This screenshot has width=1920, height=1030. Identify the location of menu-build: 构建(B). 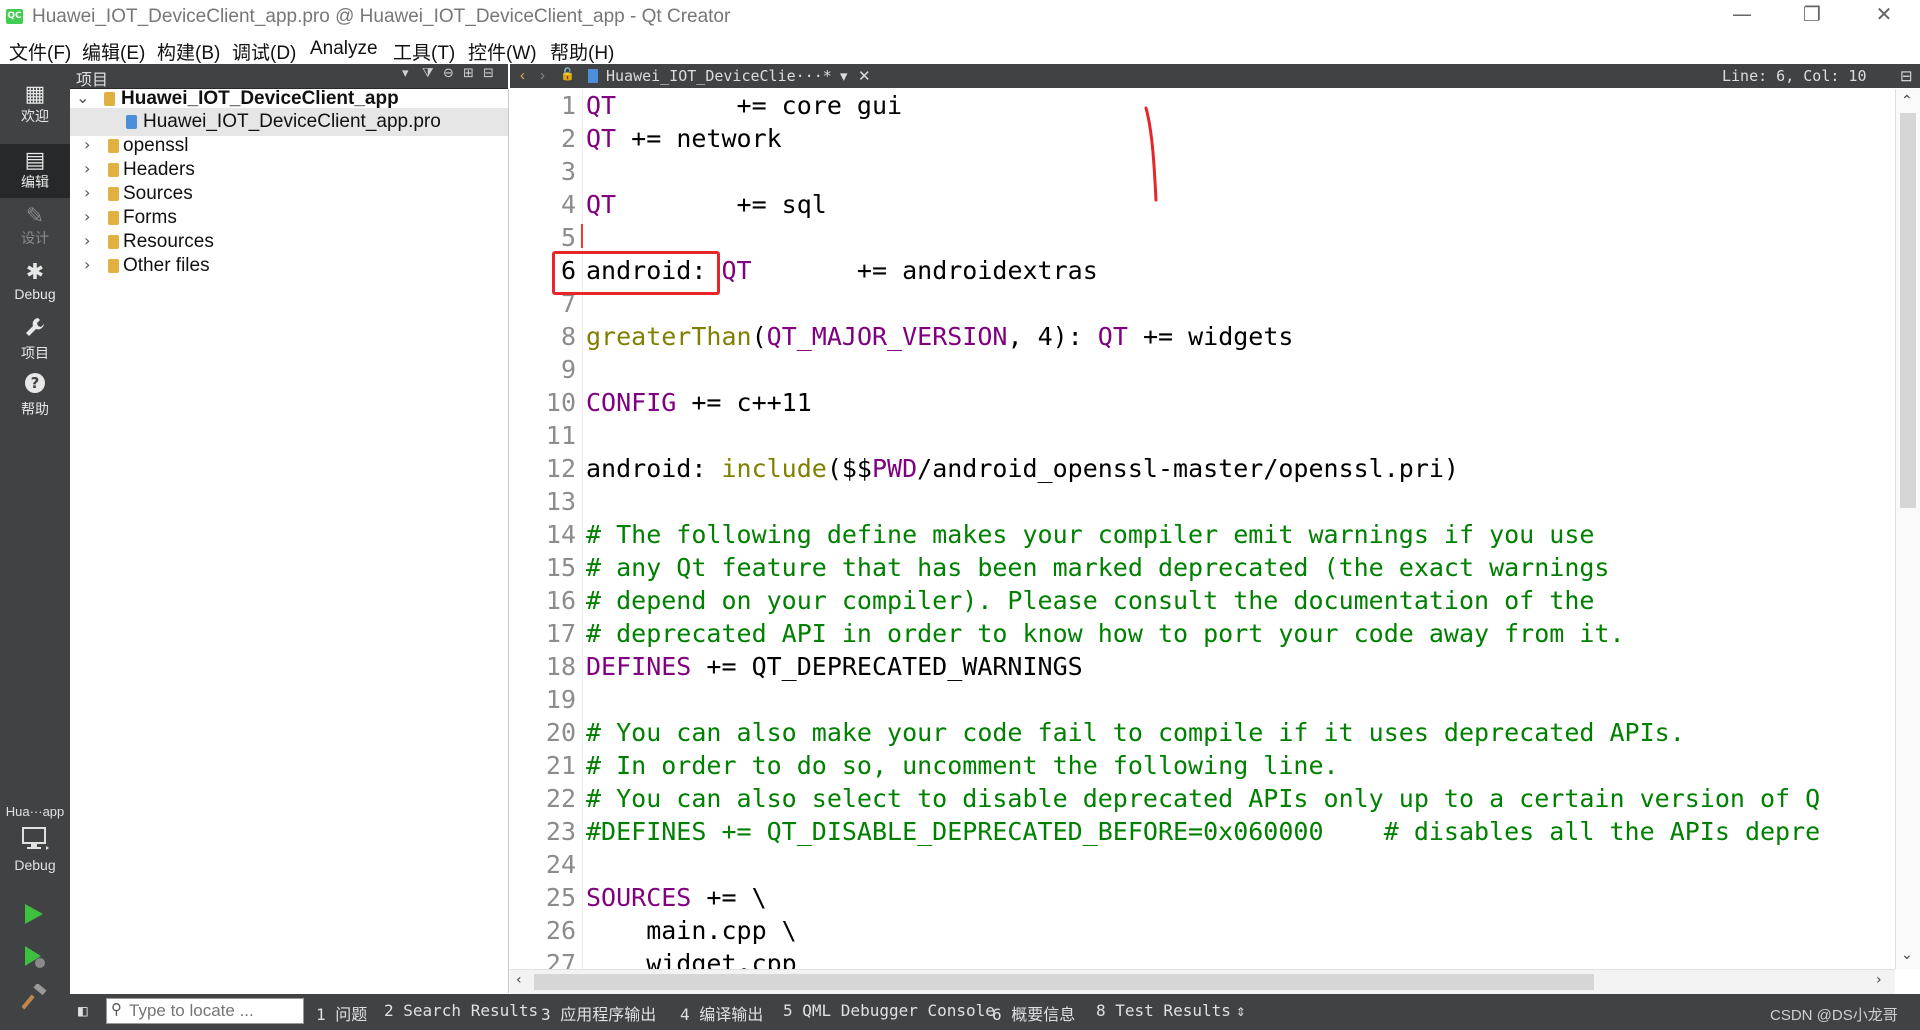
(188, 51).